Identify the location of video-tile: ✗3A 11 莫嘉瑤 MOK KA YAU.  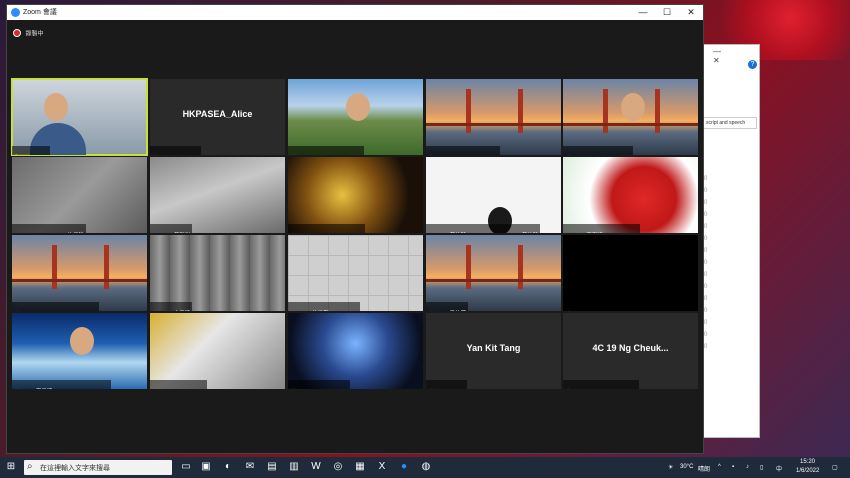
(630, 195).